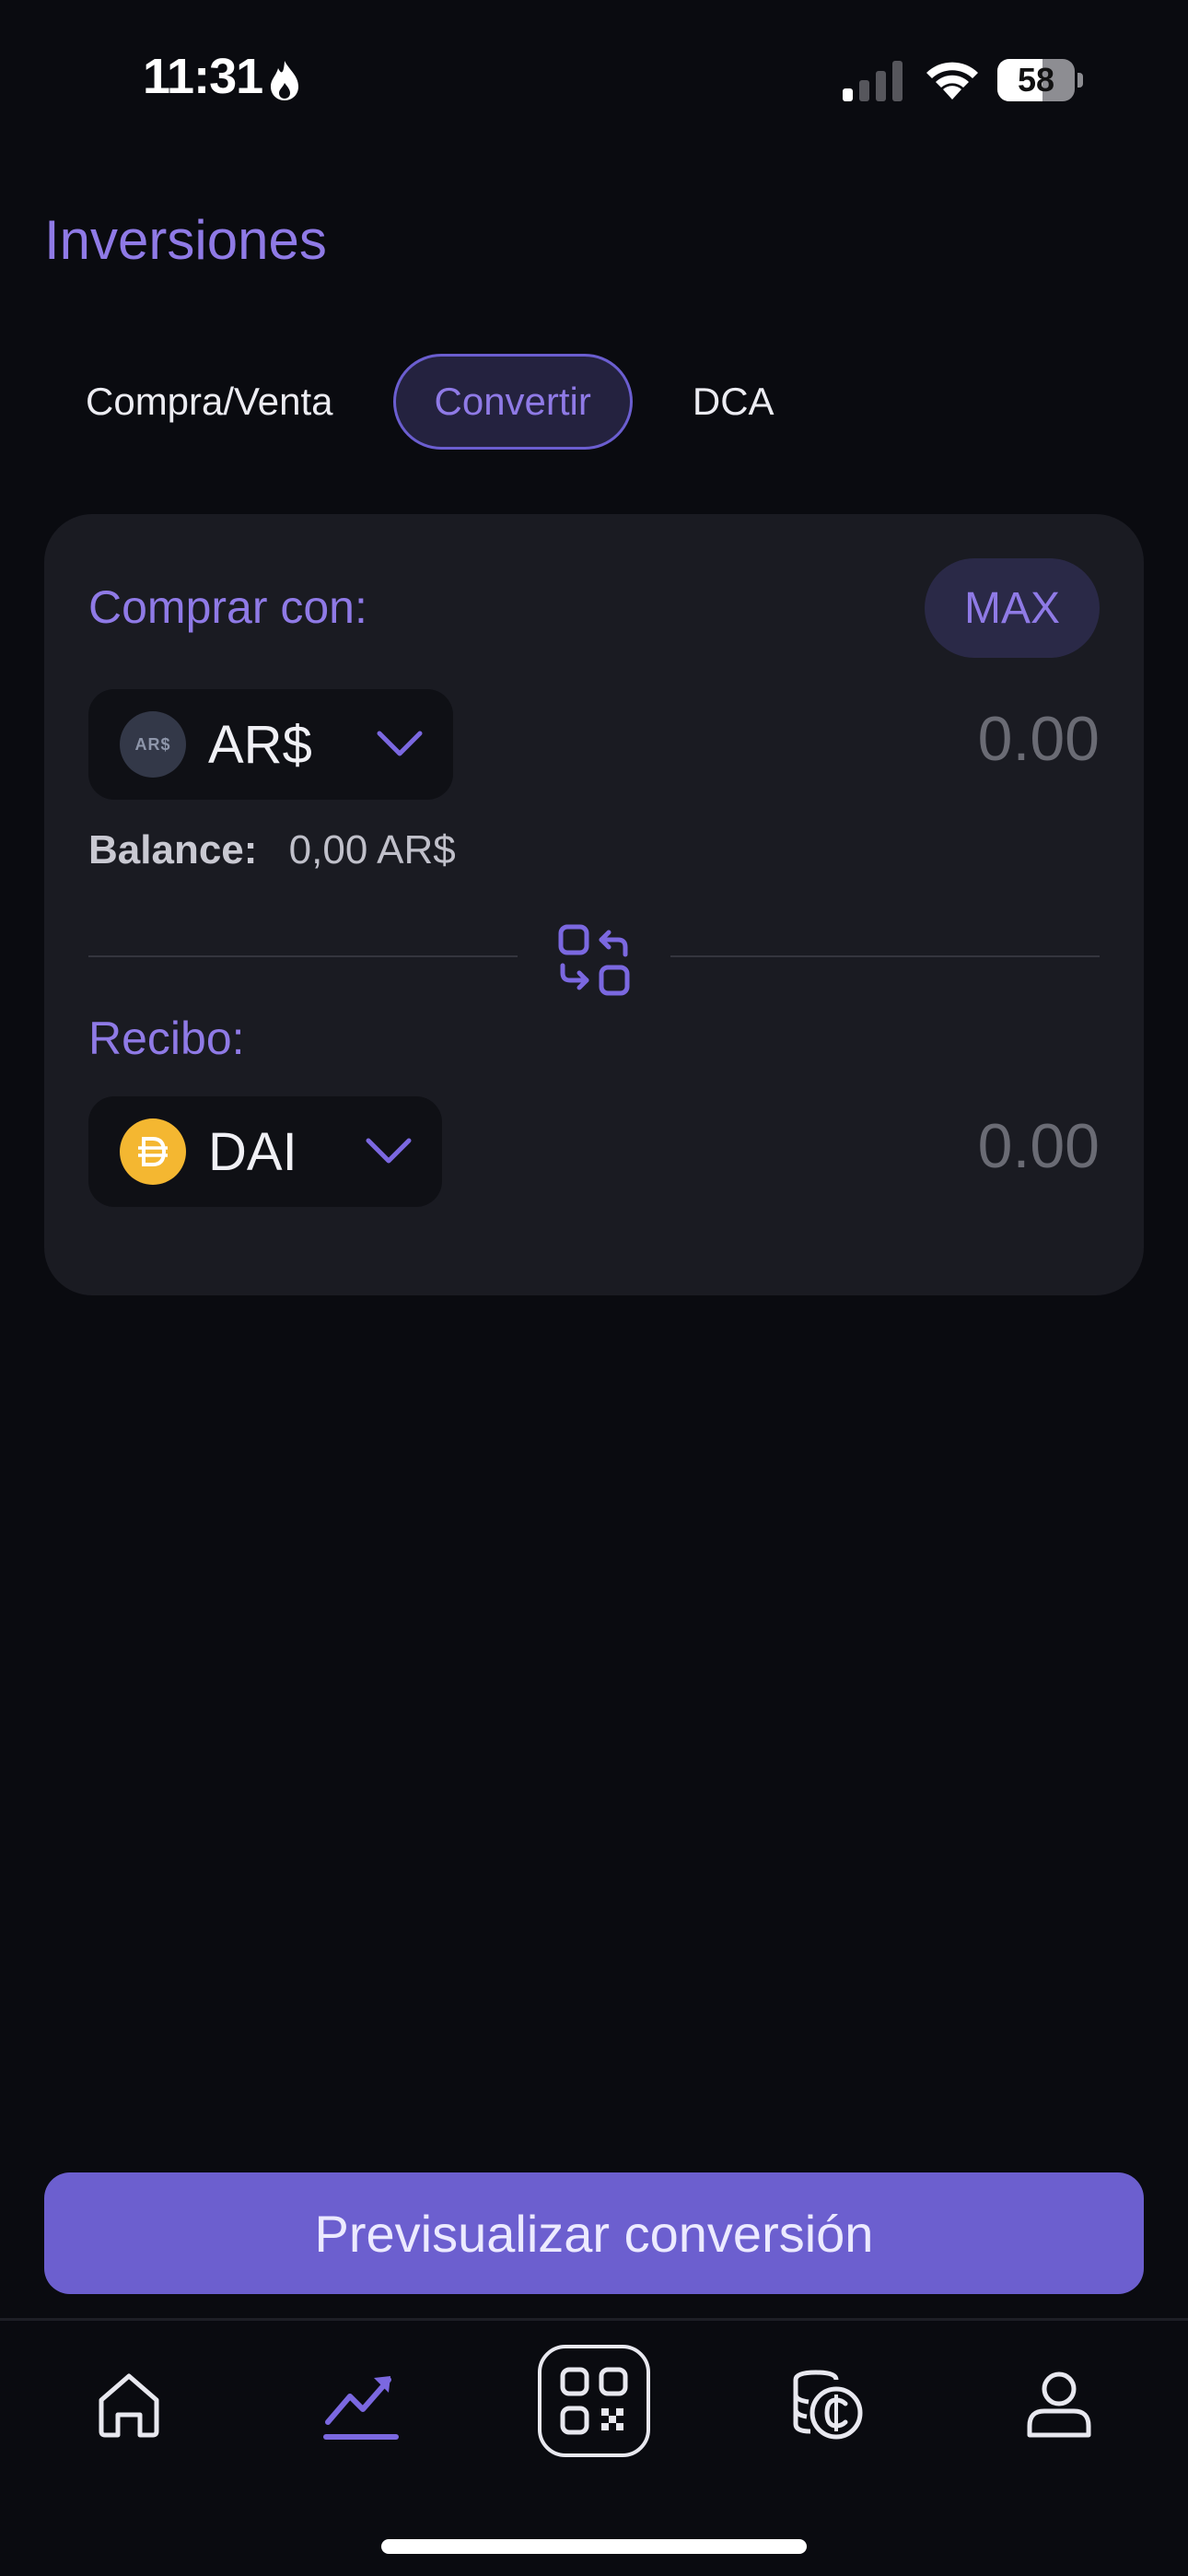  I want to click on home-icon, so click(129, 2405).